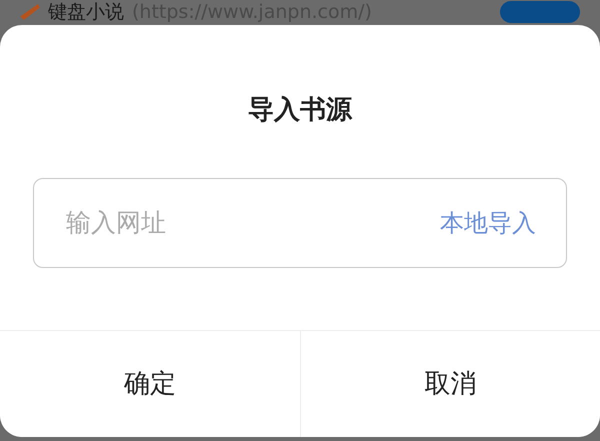 The width and height of the screenshot is (600, 441). Describe the element at coordinates (540, 12) in the screenshot. I see `toggle-switch` at that location.